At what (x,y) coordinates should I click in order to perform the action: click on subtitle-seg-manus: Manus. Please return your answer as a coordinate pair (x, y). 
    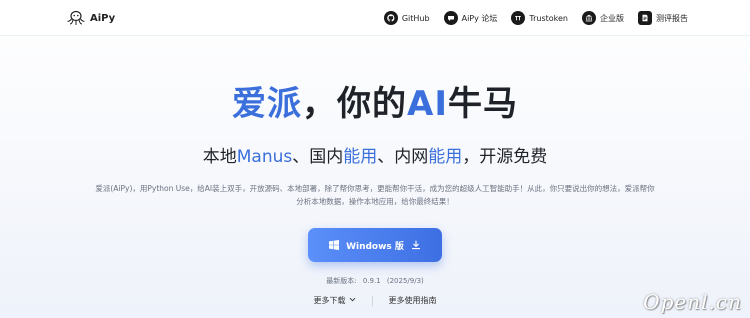
    Looking at the image, I should click on (264, 157).